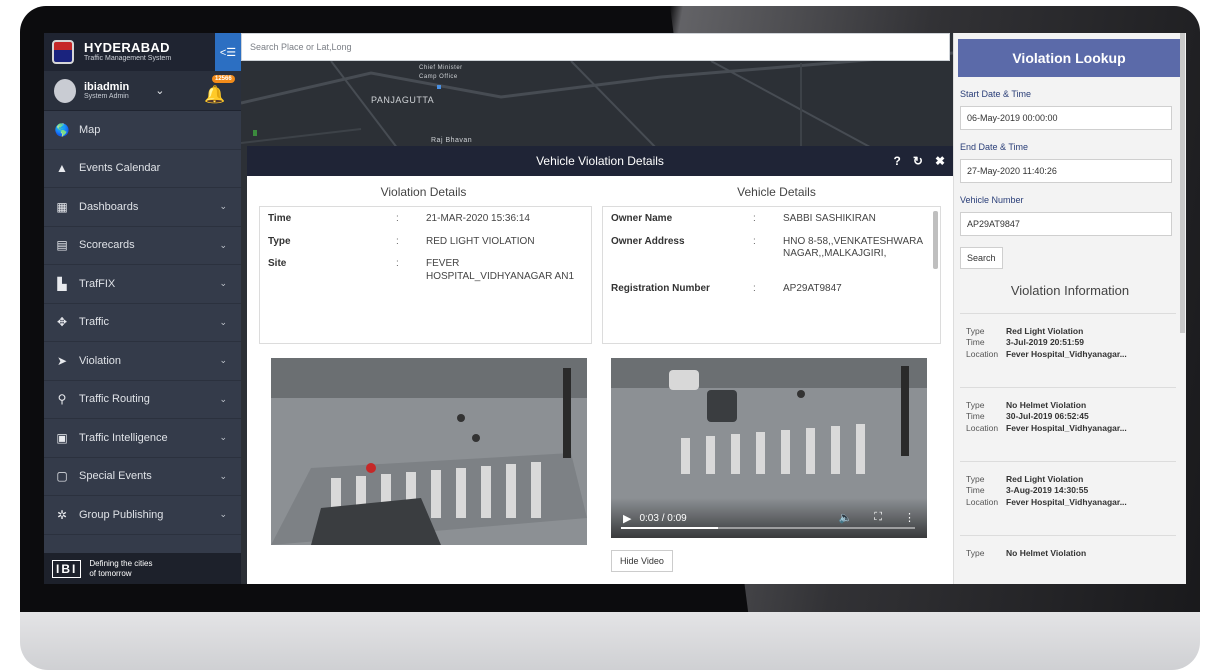 This screenshot has height=671, width=1217. I want to click on map-search-box, so click(595, 47).